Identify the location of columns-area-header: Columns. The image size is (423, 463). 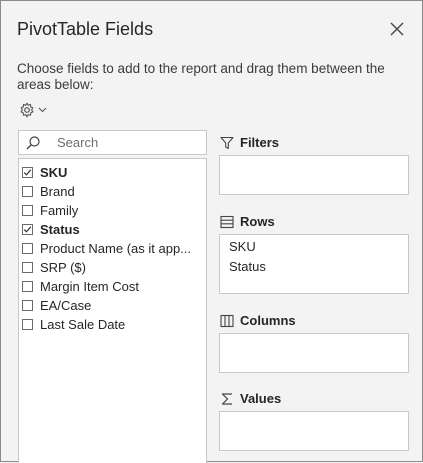
(258, 320).